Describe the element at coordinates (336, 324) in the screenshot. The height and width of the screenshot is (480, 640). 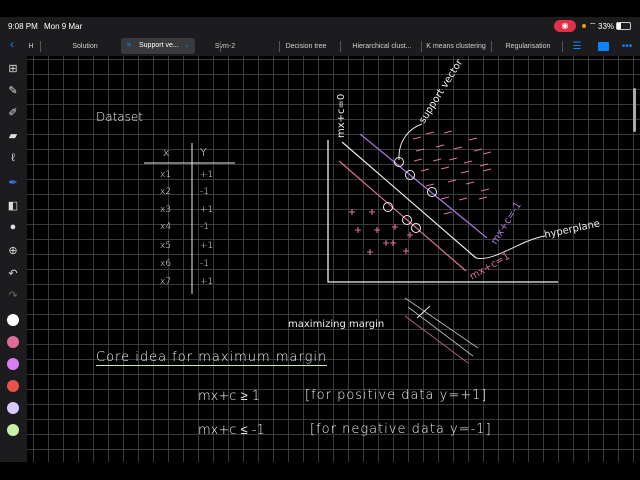
I see `label-maximizing-margin: maximizing margin` at that location.